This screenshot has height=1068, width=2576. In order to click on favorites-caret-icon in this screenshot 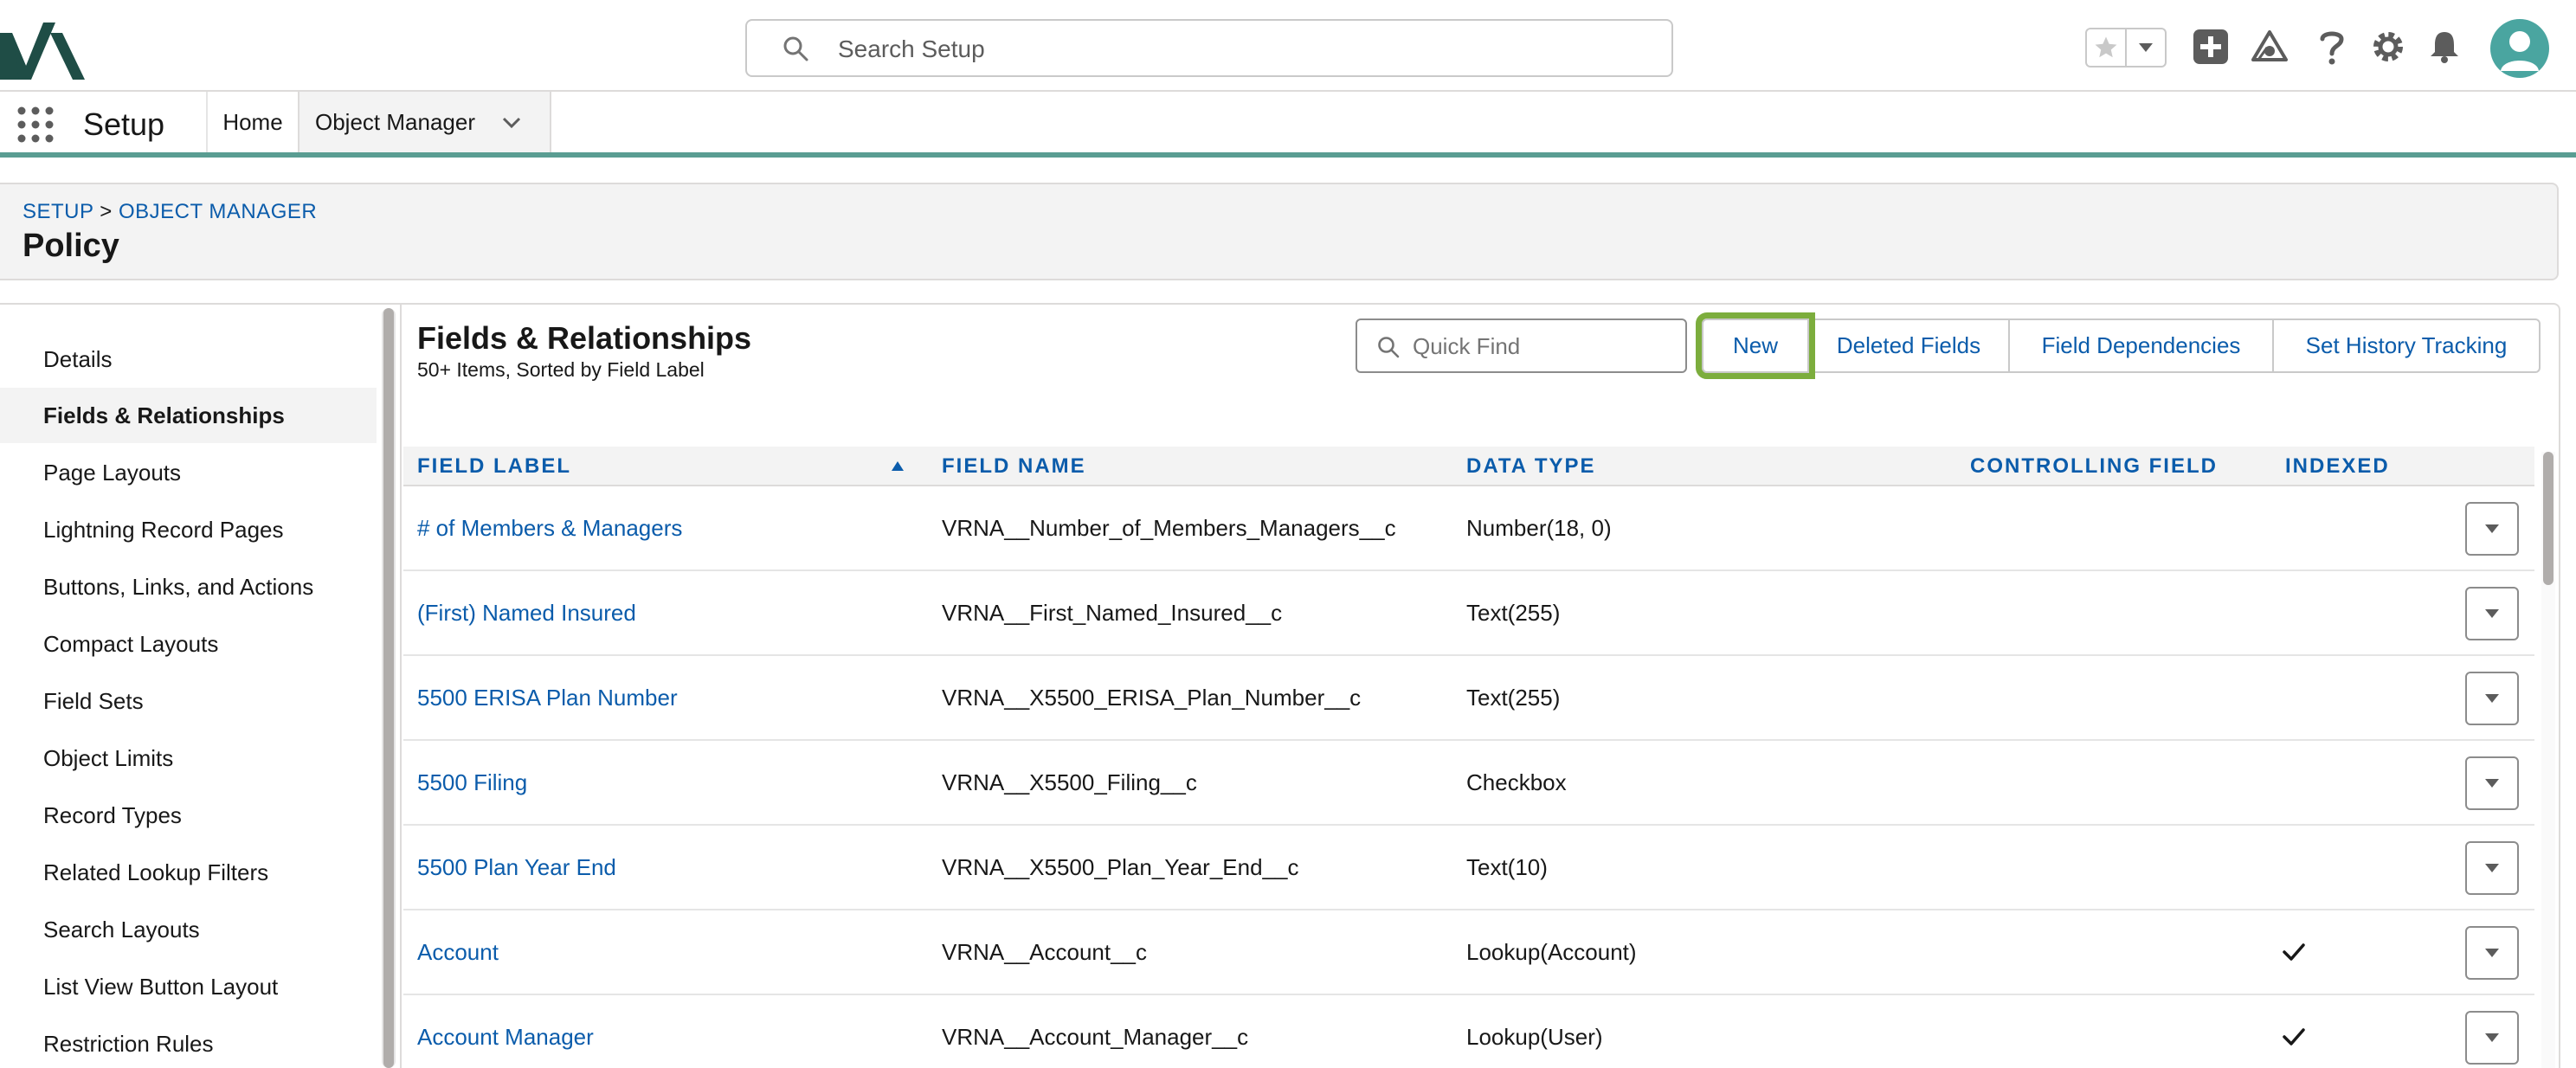, I will do `click(2146, 47)`.